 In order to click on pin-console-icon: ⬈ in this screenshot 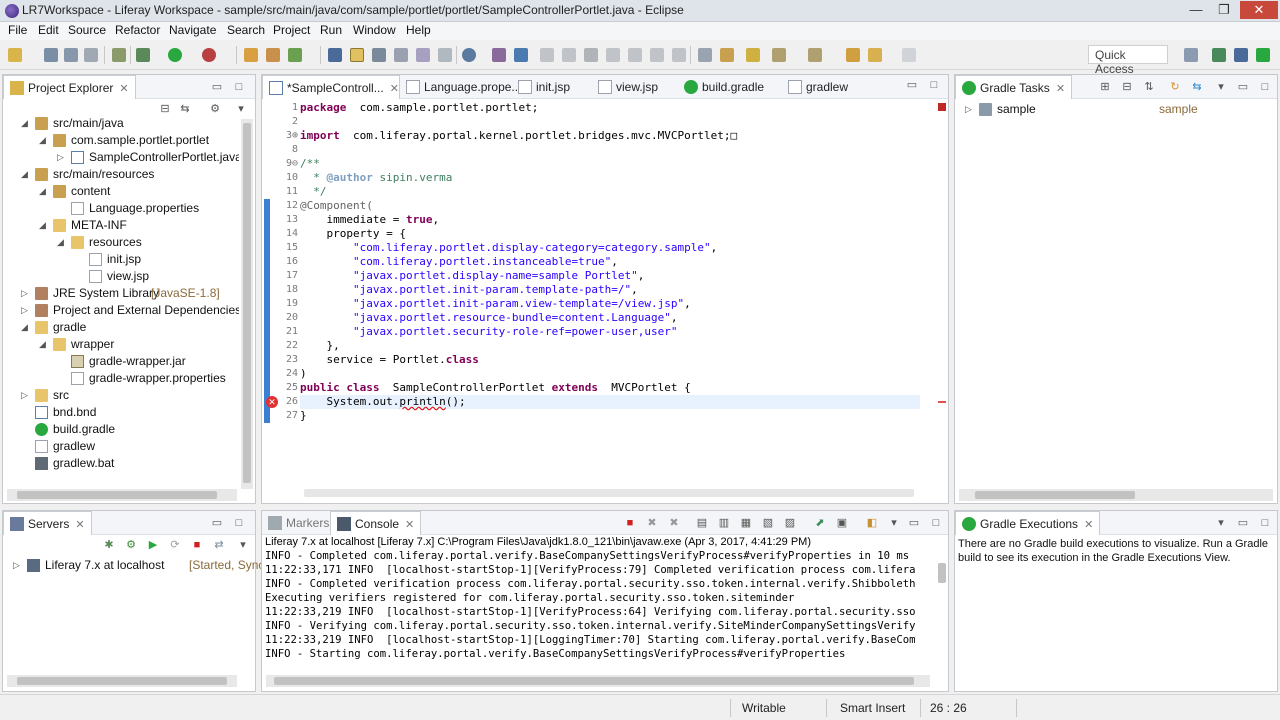, I will do `click(820, 523)`.